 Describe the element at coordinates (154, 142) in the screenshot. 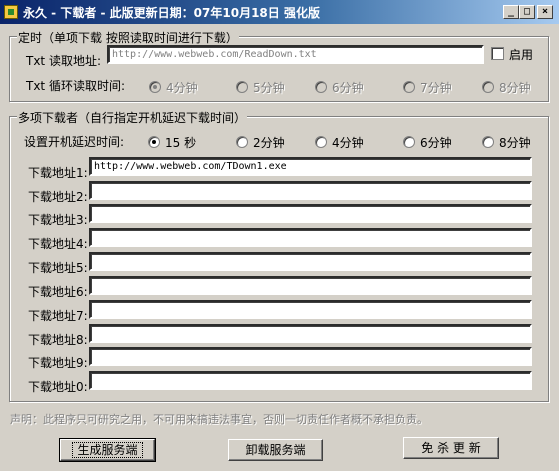

I see `delay-radio-15s` at that location.